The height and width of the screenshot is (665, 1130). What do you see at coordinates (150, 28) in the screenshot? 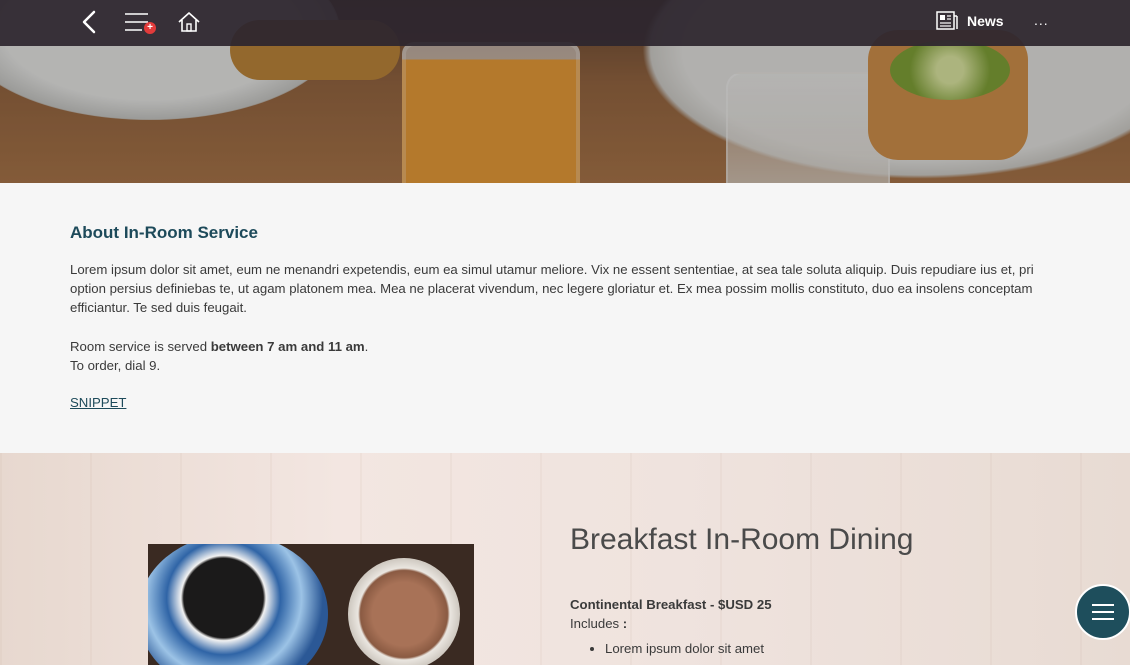
I see `menu-badge: +` at bounding box center [150, 28].